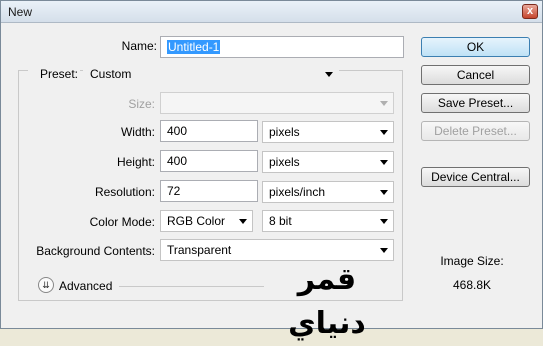  I want to click on resolution-unit-select: pixels/inch, so click(328, 192).